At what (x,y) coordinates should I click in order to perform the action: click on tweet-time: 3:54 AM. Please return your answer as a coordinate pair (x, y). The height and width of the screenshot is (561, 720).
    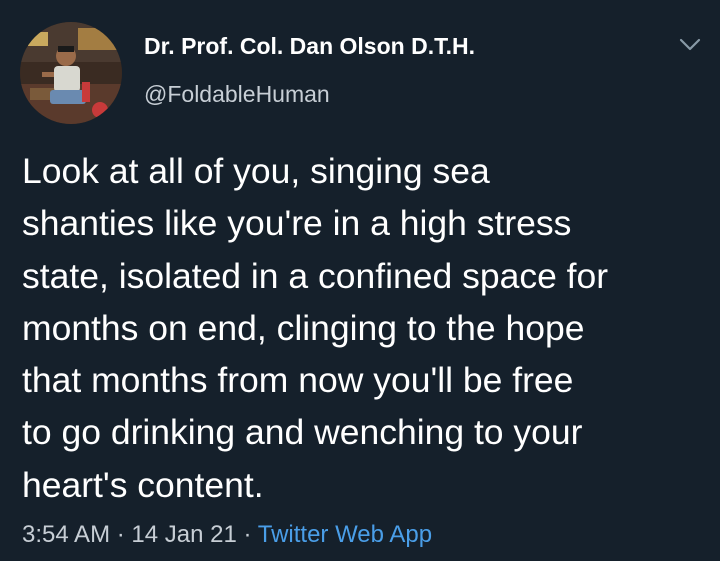
    Looking at the image, I should click on (66, 534).